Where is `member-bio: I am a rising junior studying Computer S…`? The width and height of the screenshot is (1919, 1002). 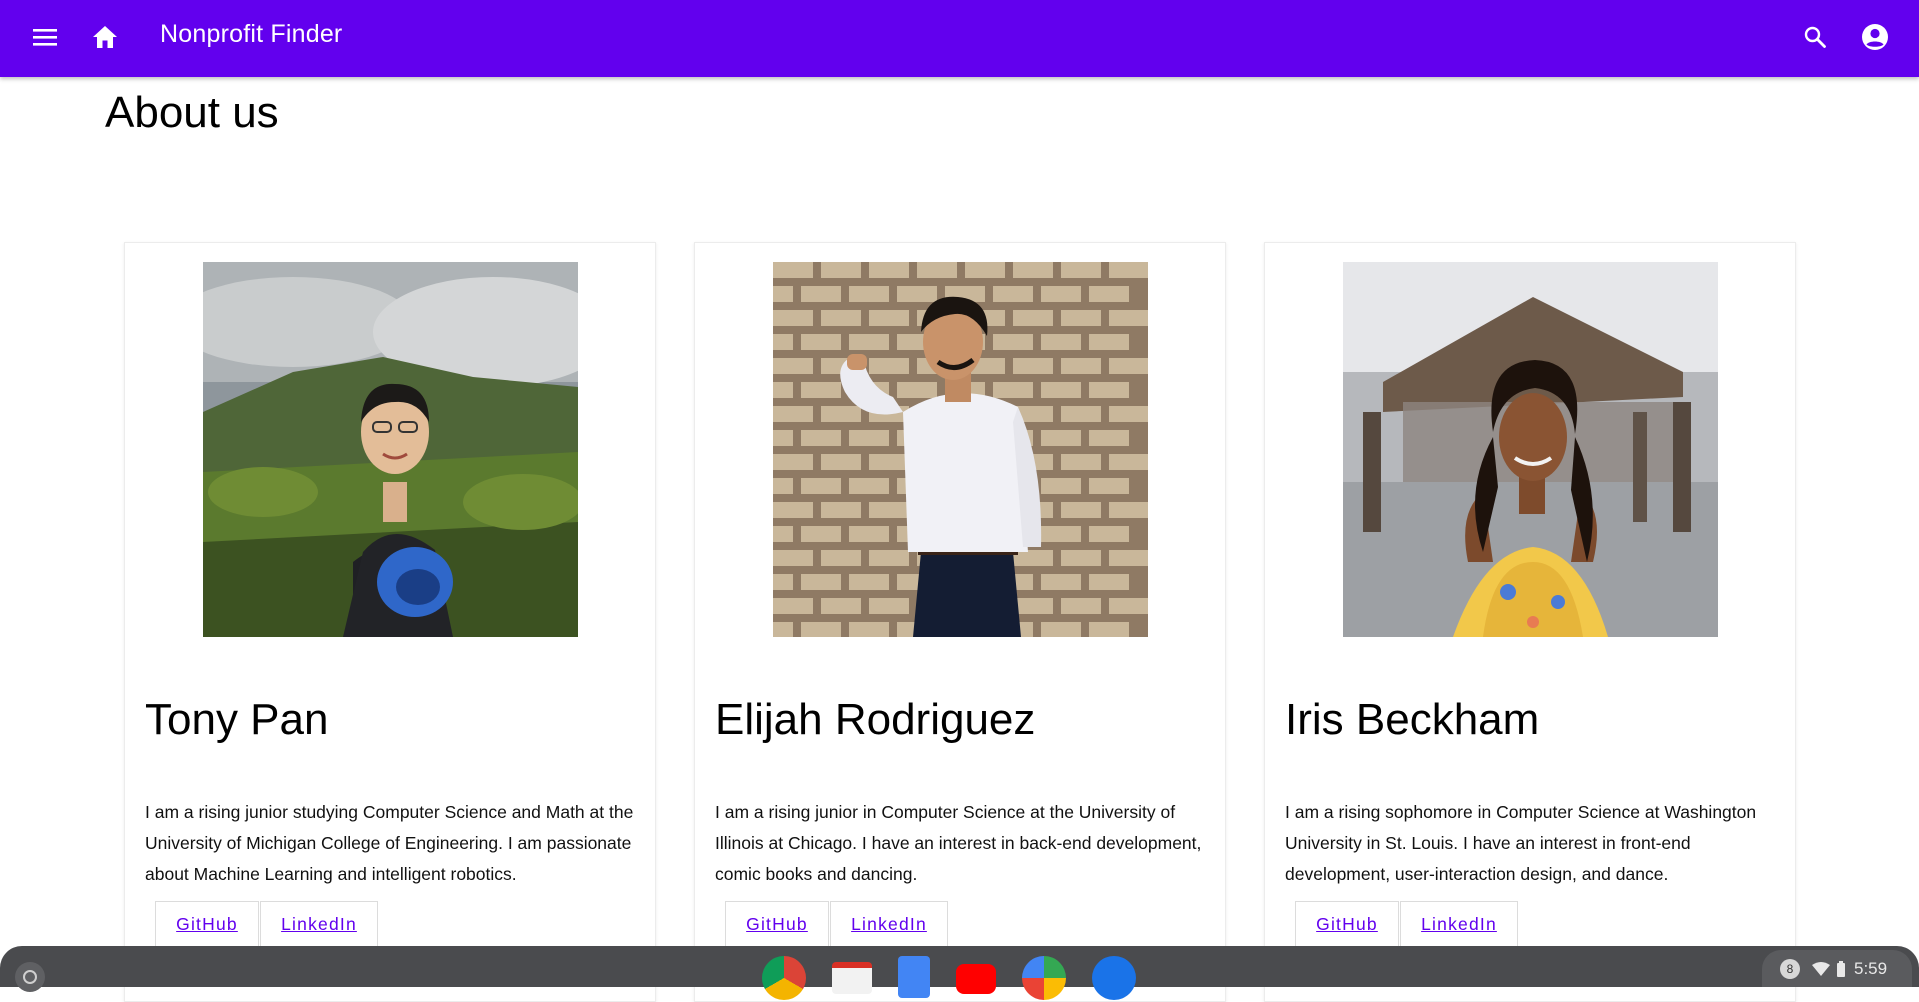
member-bio: I am a rising junior studying Computer S… is located at coordinates (389, 843).